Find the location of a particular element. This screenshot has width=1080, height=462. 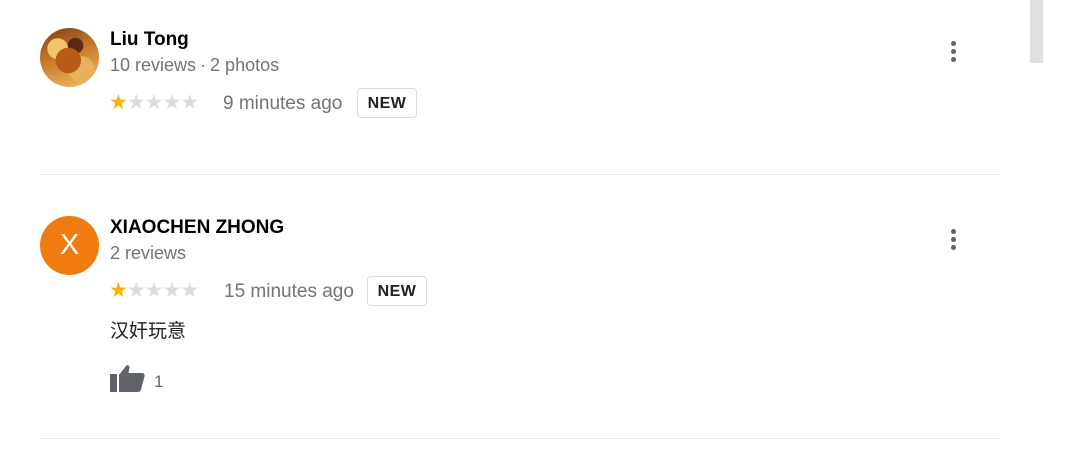

photos-count: 2 photos is located at coordinates (245, 65).